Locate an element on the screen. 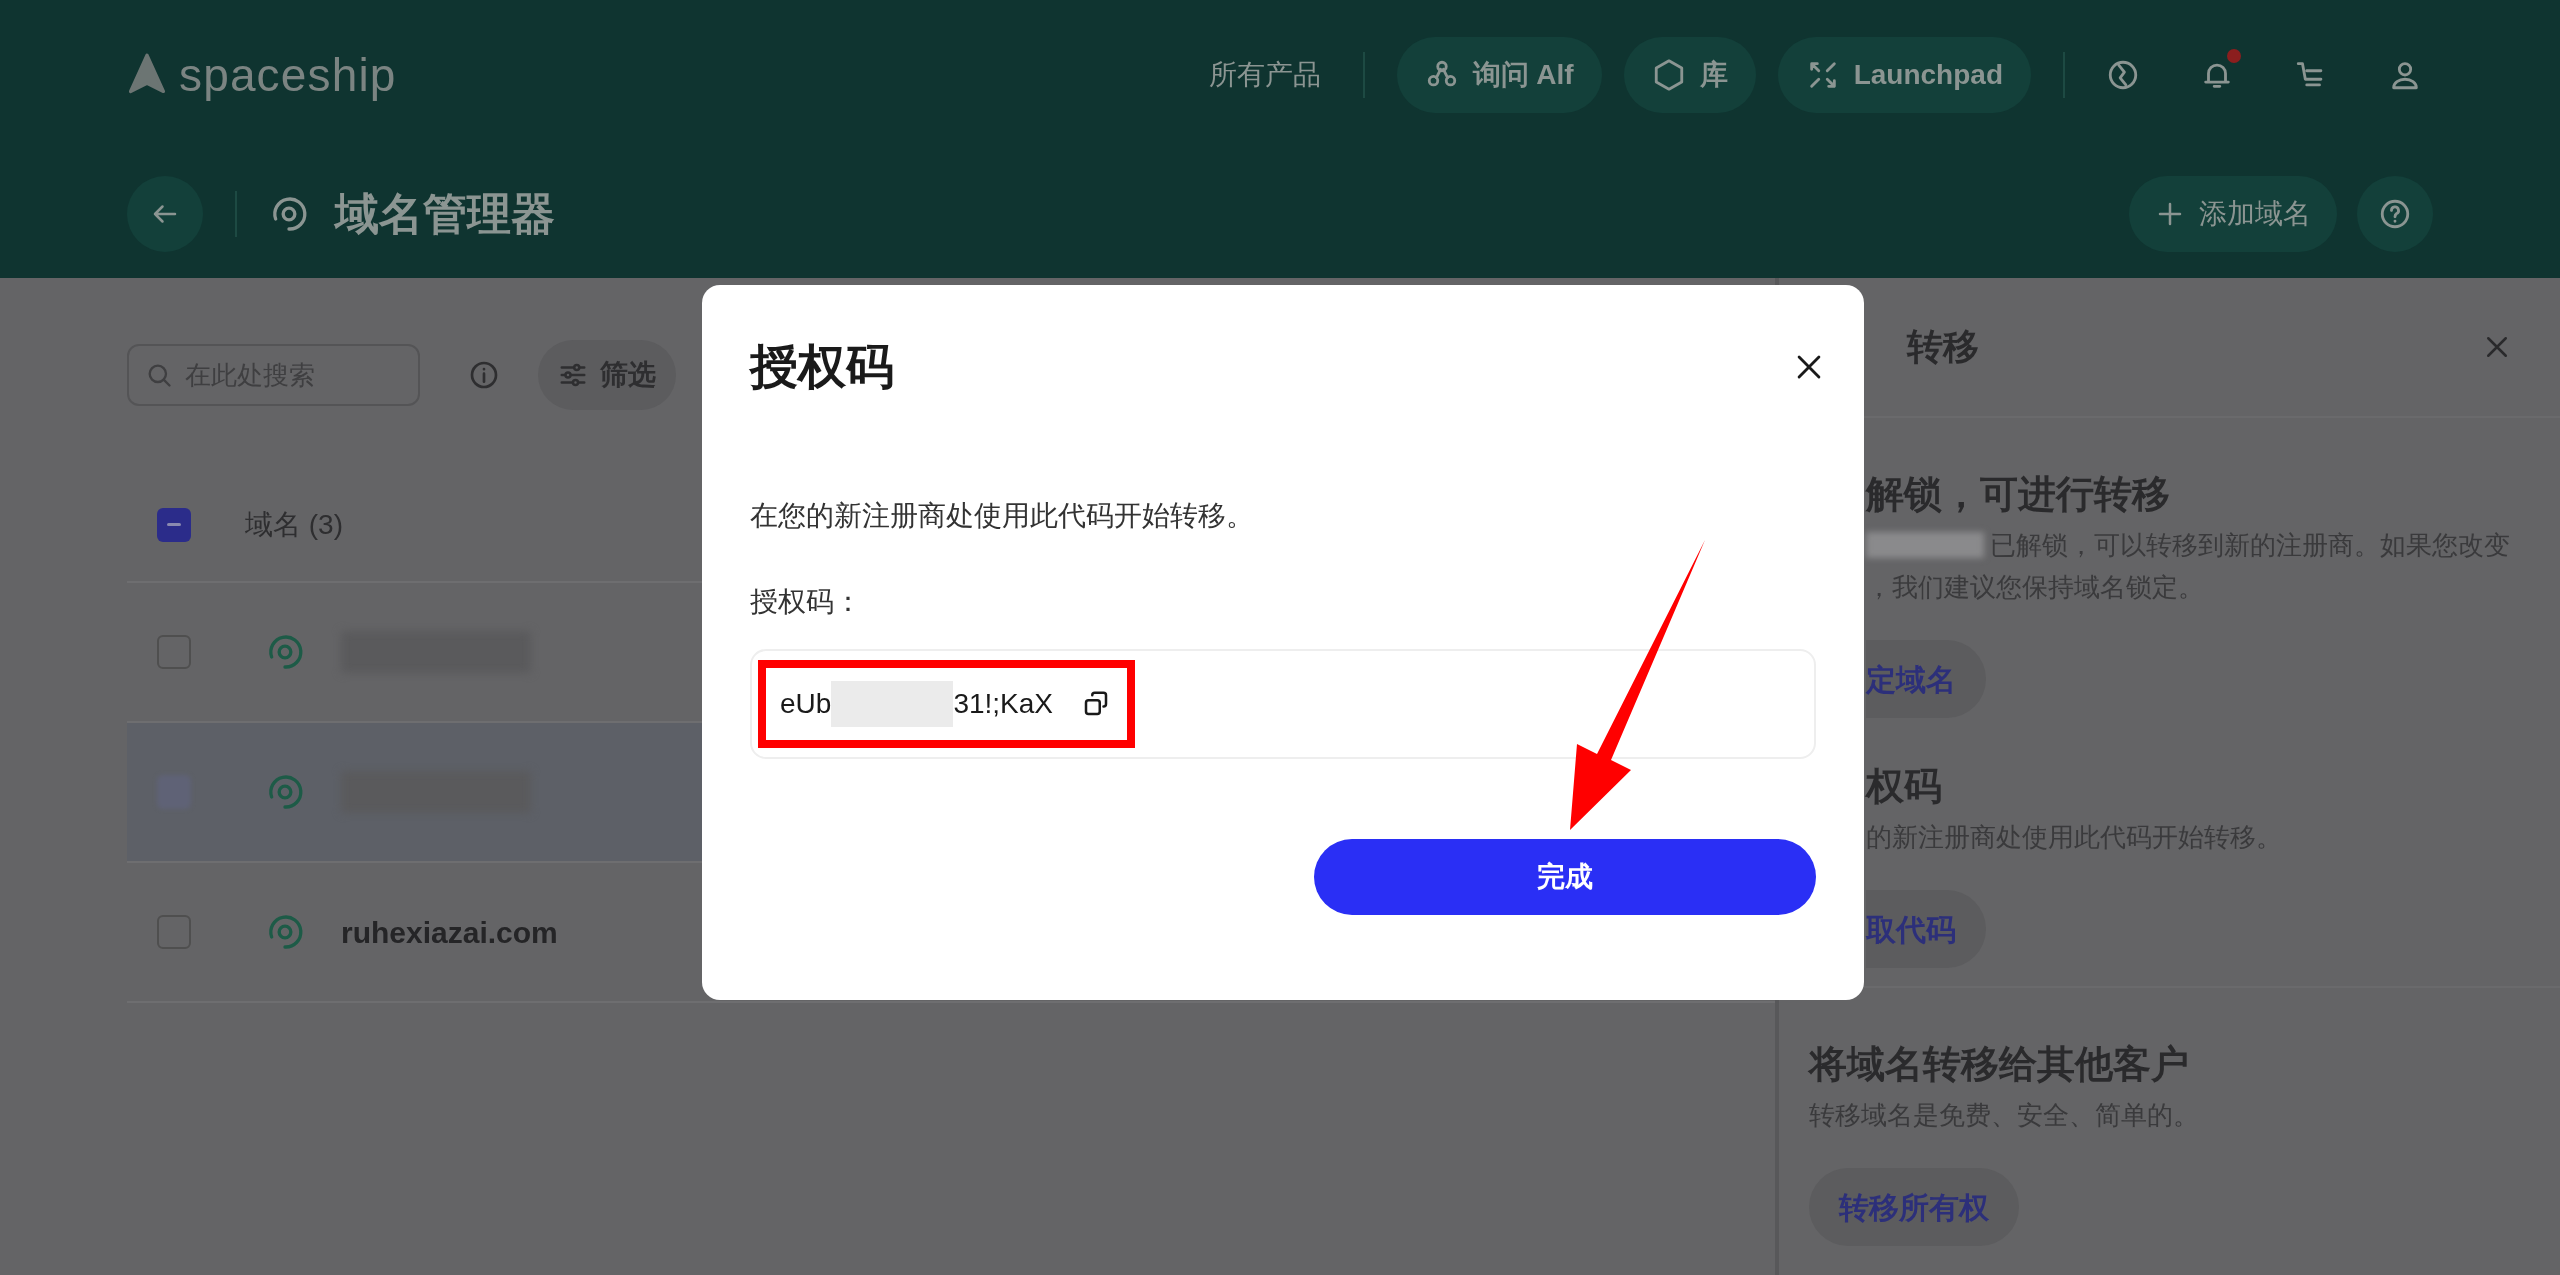 Image resolution: width=2560 pixels, height=1275 pixels. modal-title: 授权码 is located at coordinates (822, 367).